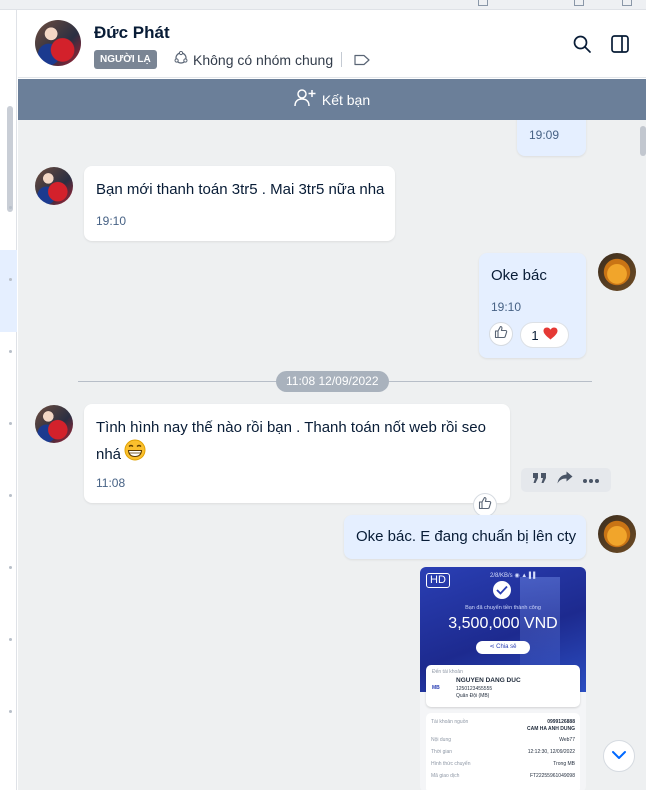  What do you see at coordinates (643, 141) in the screenshot?
I see `chat-scrollbar` at bounding box center [643, 141].